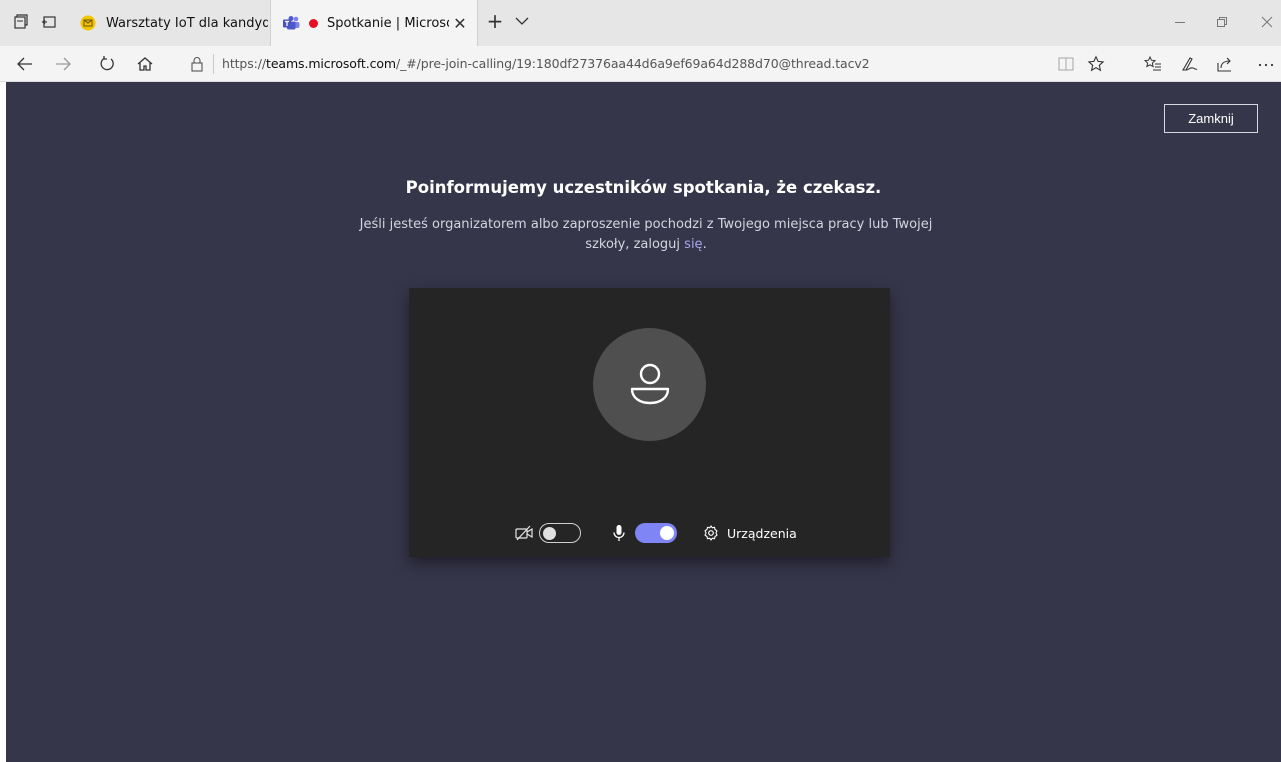  I want to click on video-preview: Urządzenia, so click(649, 422).